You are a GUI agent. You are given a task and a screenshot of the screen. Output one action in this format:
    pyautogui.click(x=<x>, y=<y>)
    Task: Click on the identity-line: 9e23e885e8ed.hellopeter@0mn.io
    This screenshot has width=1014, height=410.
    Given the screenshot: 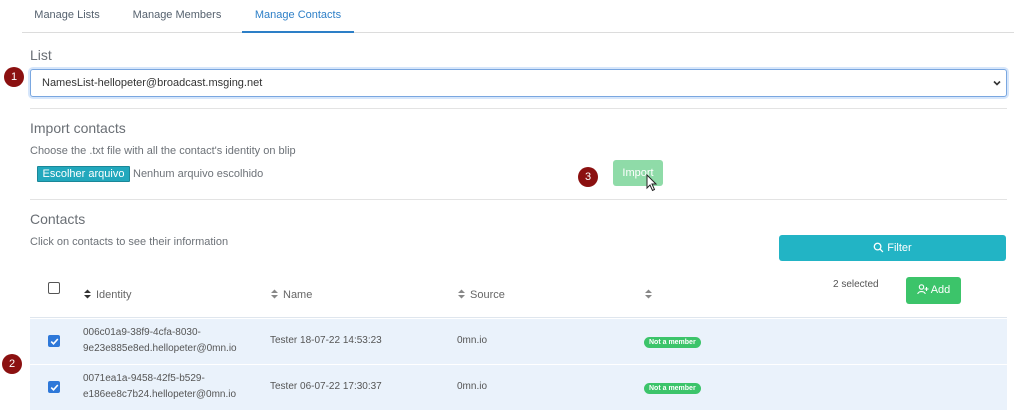 What is the action you would take?
    pyautogui.click(x=160, y=348)
    